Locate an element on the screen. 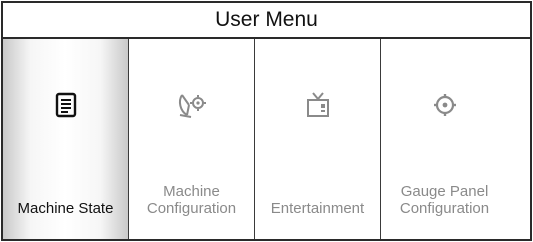  tile-label: Machine State is located at coordinates (65, 208).